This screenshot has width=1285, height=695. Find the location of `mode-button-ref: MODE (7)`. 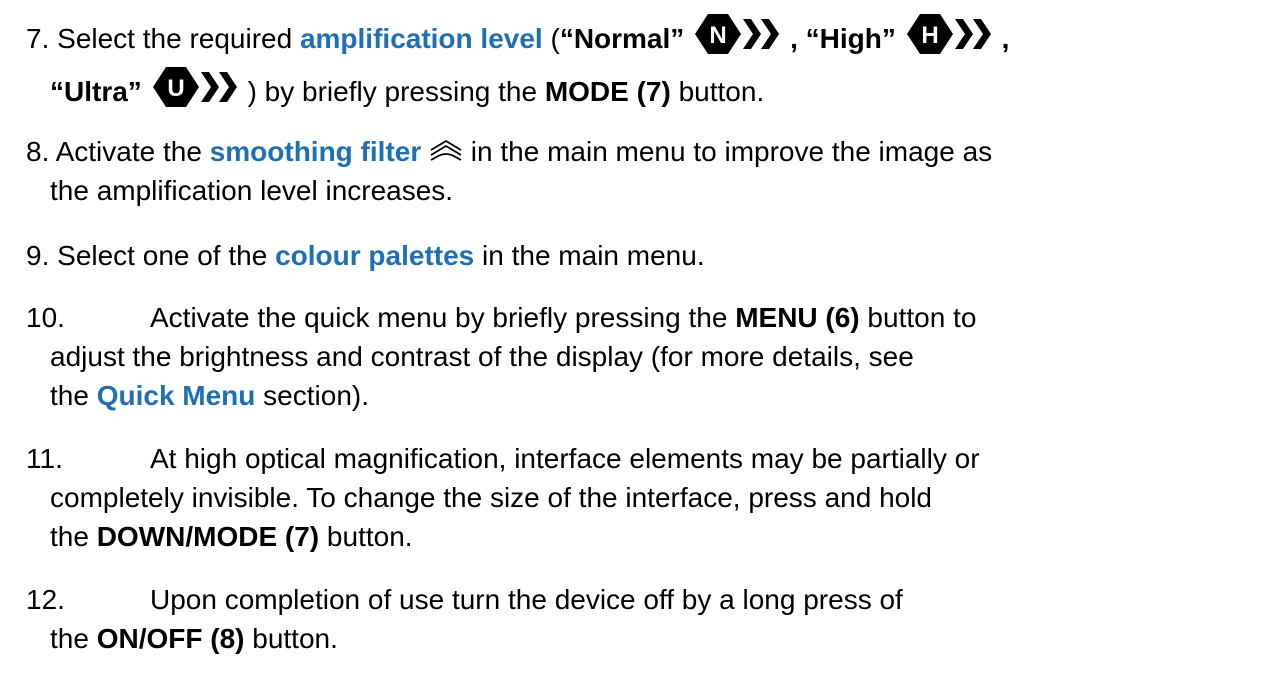

mode-button-ref: MODE (7) is located at coordinates (607, 91).